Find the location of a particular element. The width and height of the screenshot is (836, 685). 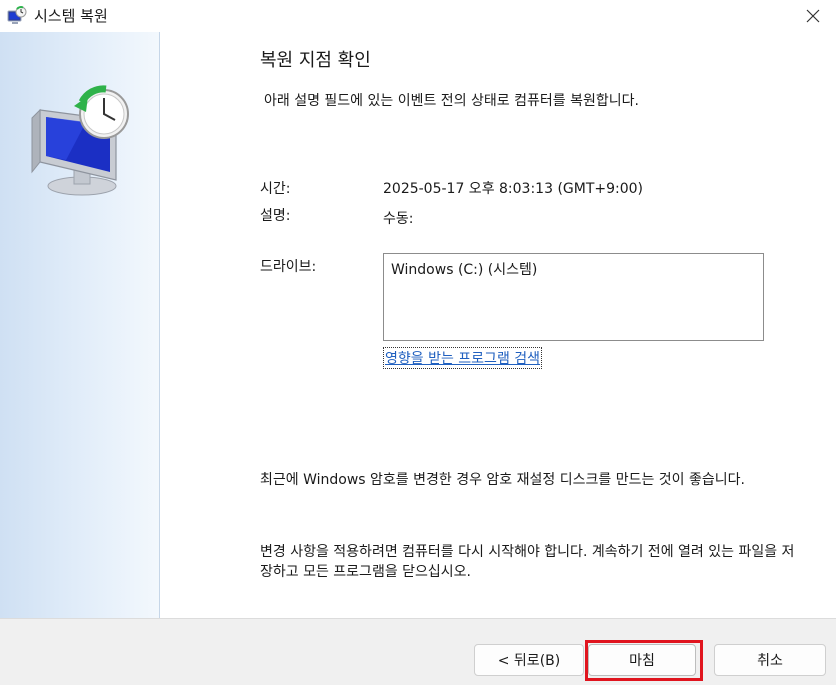

close-button is located at coordinates (813, 16).